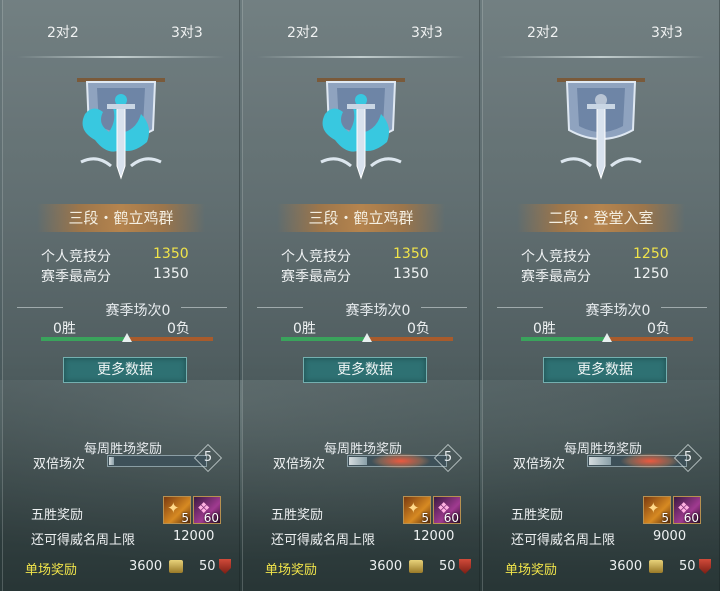 This screenshot has width=720, height=591. What do you see at coordinates (670, 536) in the screenshot?
I see `weekly-limit-value: 9000` at bounding box center [670, 536].